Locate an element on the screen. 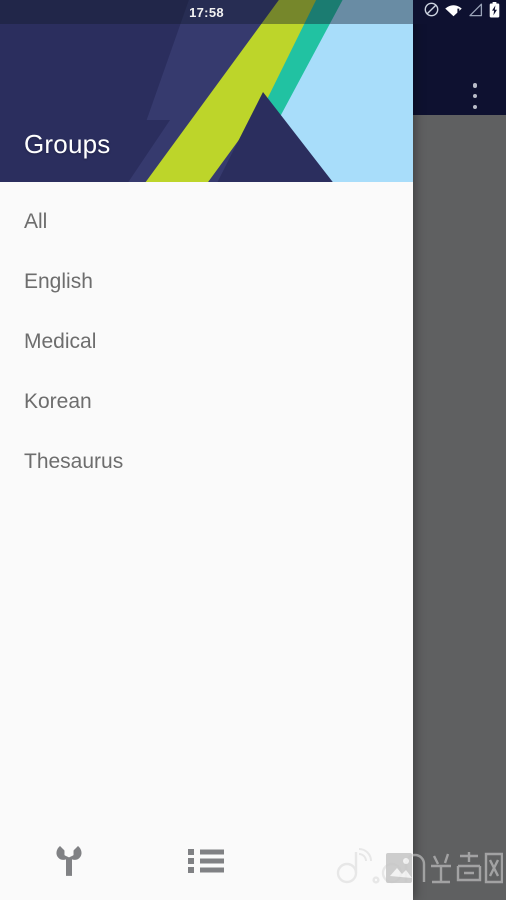 Image resolution: width=506 pixels, height=900 pixels. group-item-label: Korean is located at coordinates (58, 401).